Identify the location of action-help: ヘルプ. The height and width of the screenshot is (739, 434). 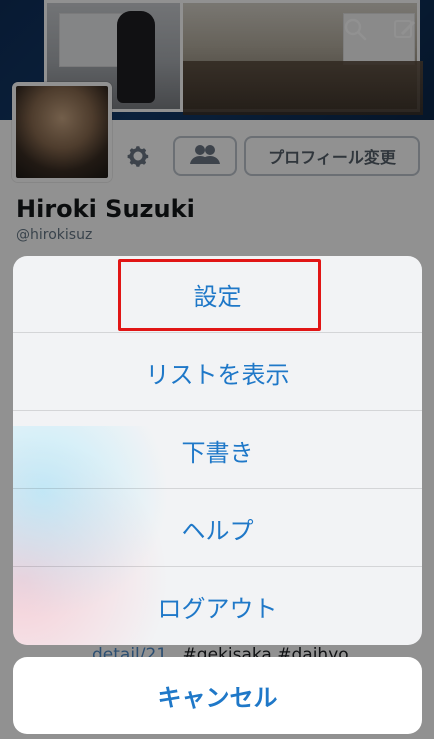
(217, 528).